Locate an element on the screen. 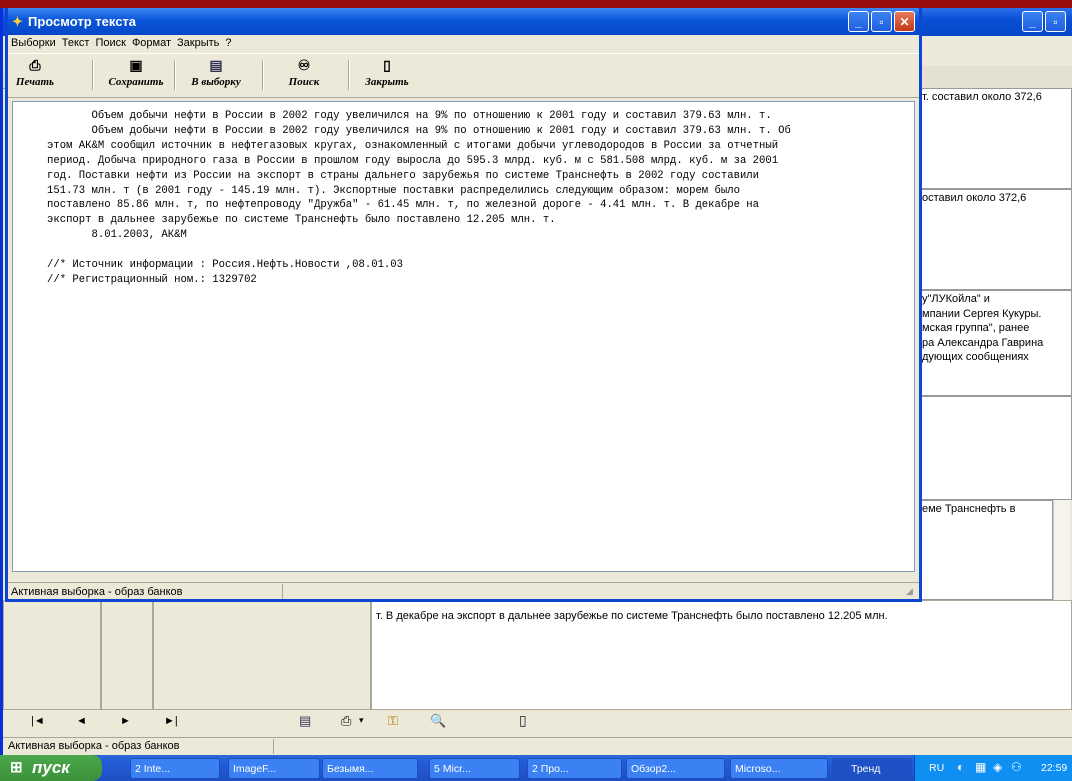  next-record-icon: ► is located at coordinates (125, 721).